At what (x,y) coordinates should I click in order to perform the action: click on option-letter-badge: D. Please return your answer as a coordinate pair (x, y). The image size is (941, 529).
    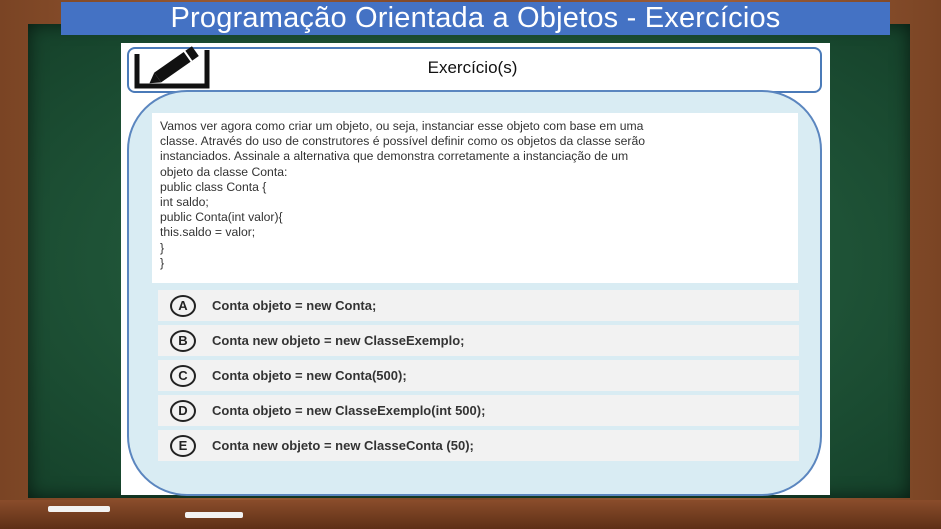
    Looking at the image, I should click on (183, 410).